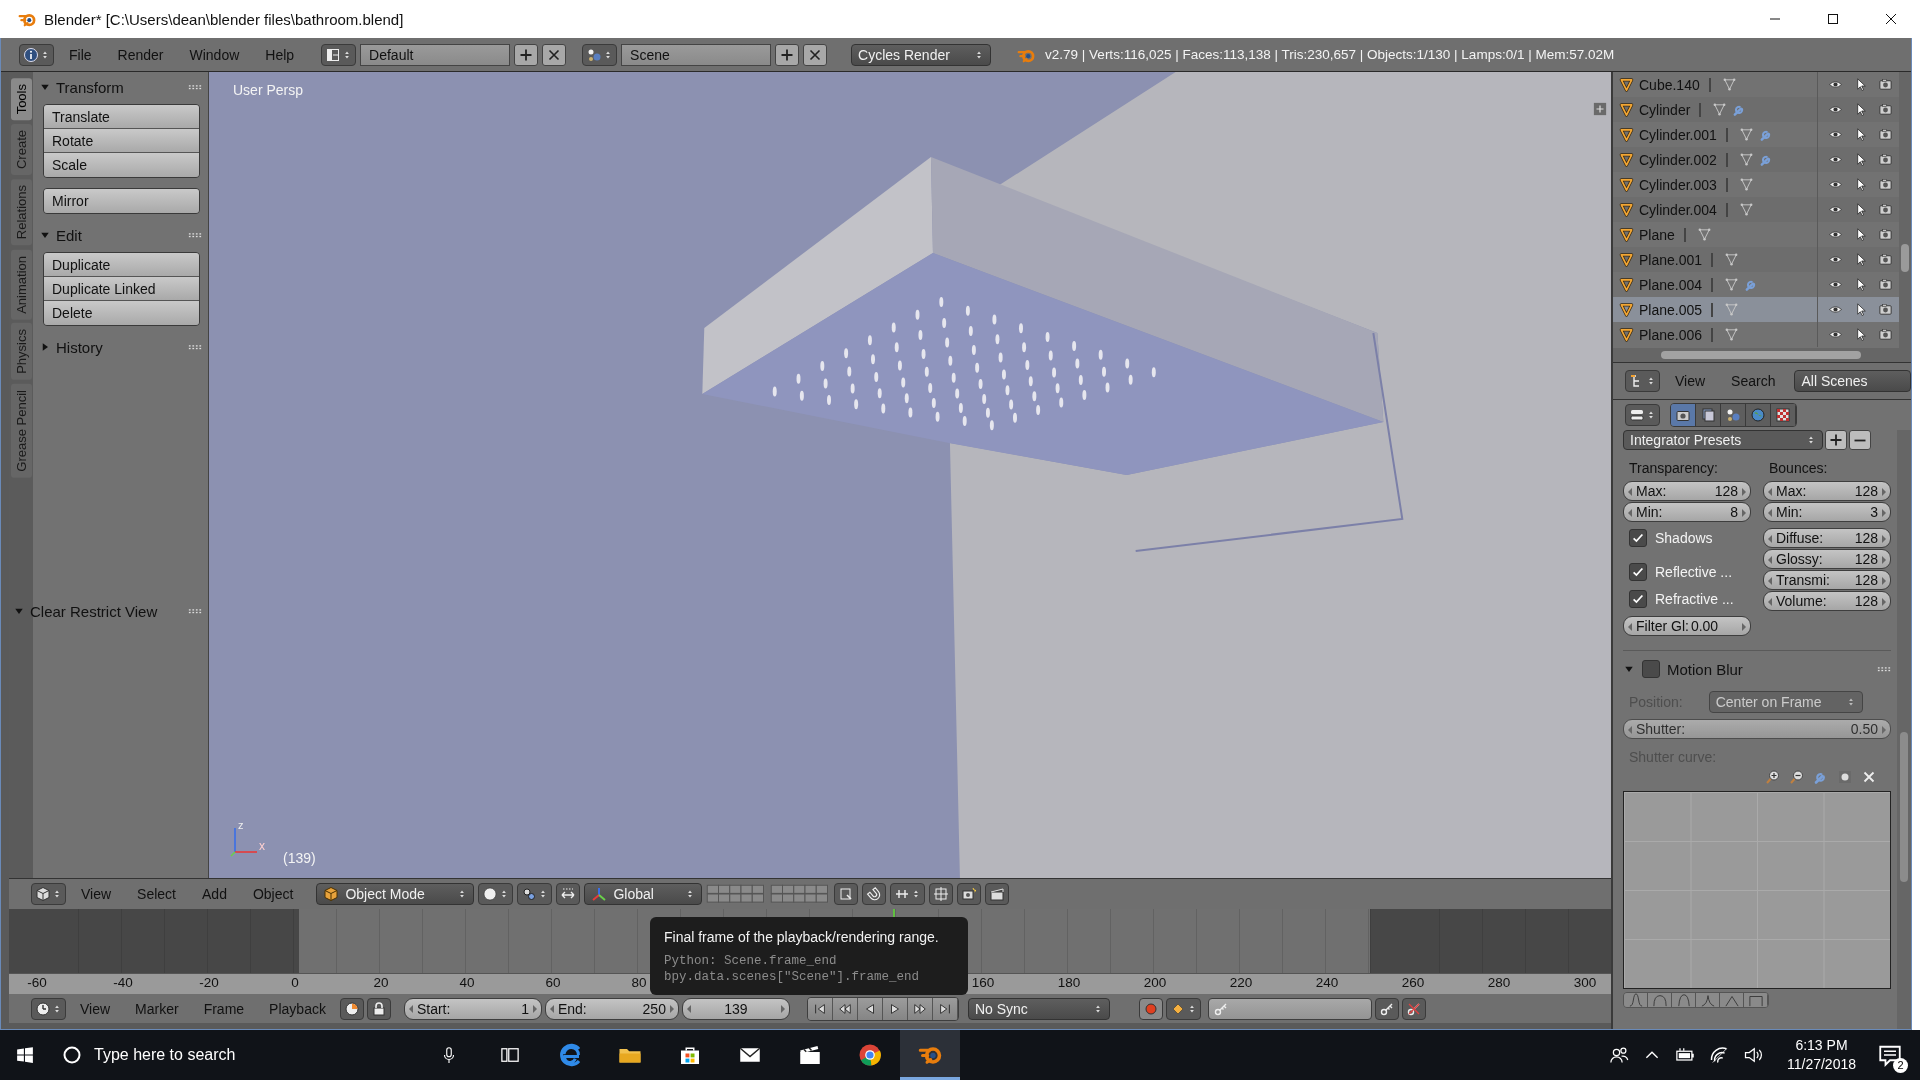 Image resolution: width=1920 pixels, height=1080 pixels. I want to click on number-field: Transmi: 128, so click(1827, 580).